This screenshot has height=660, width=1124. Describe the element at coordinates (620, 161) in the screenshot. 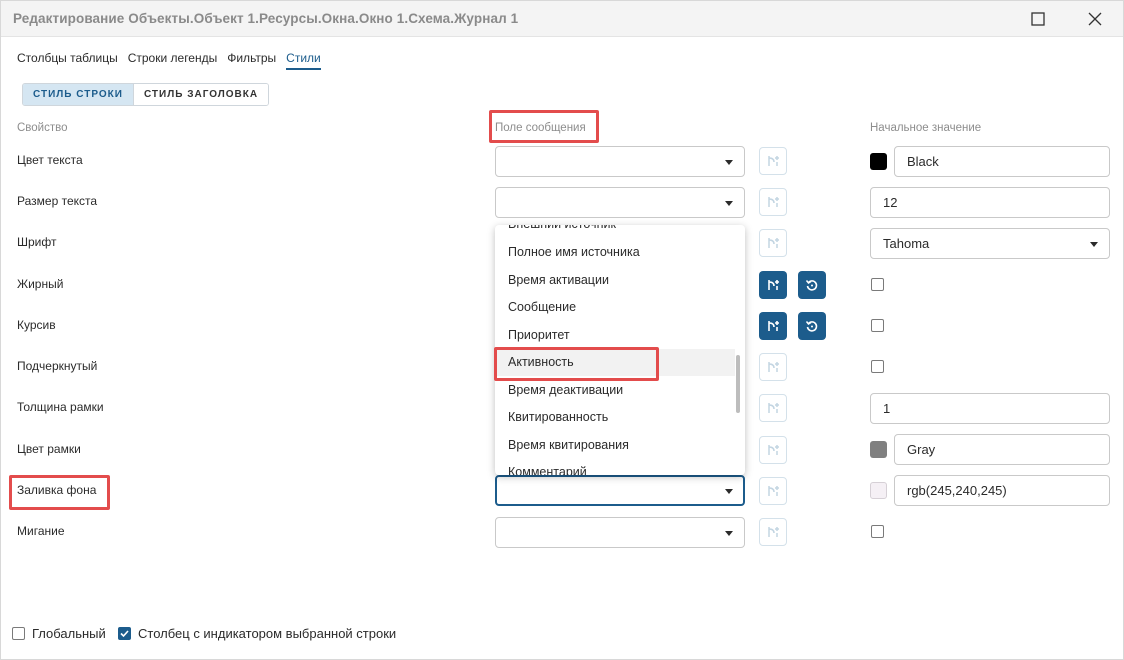

I see `message-field-select-text-color` at that location.